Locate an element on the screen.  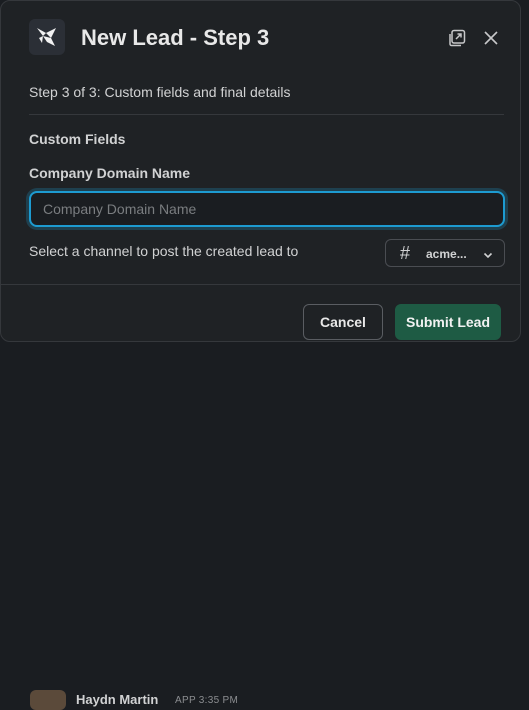
cancel-button: Cancel is located at coordinates (343, 322).